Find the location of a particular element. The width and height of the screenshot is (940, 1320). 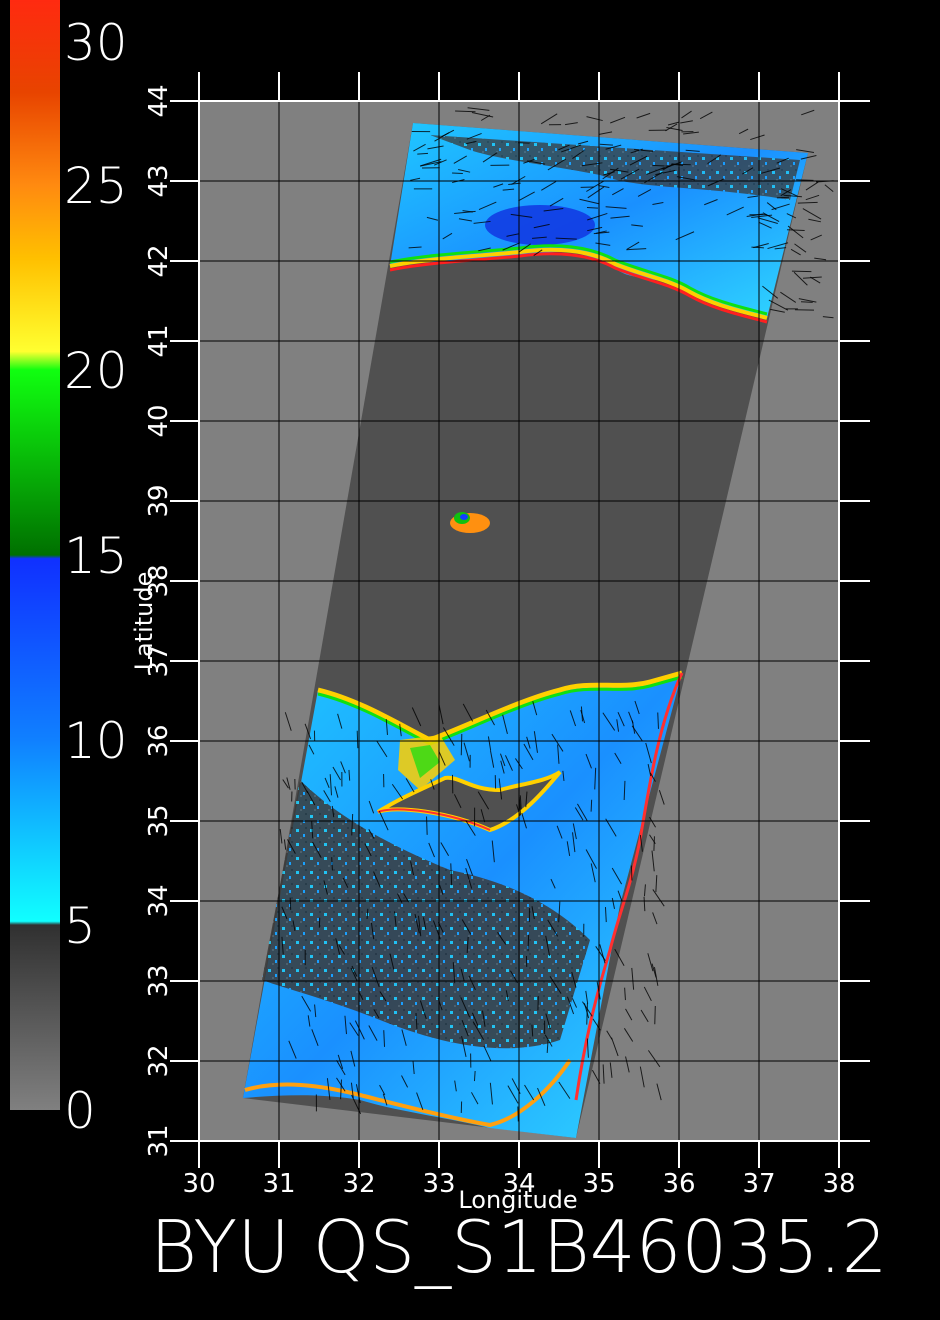

sea-strong-wind-north is located at coordinates (540, 225).